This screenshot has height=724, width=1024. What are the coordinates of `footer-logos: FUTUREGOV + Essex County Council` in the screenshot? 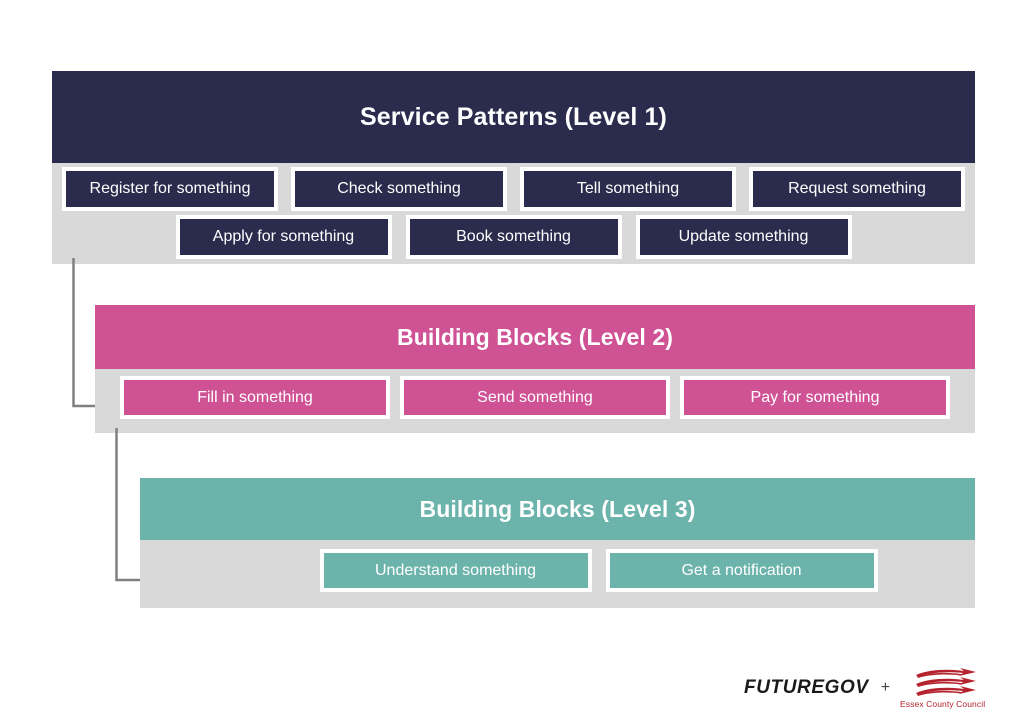 It's located at (865, 688).